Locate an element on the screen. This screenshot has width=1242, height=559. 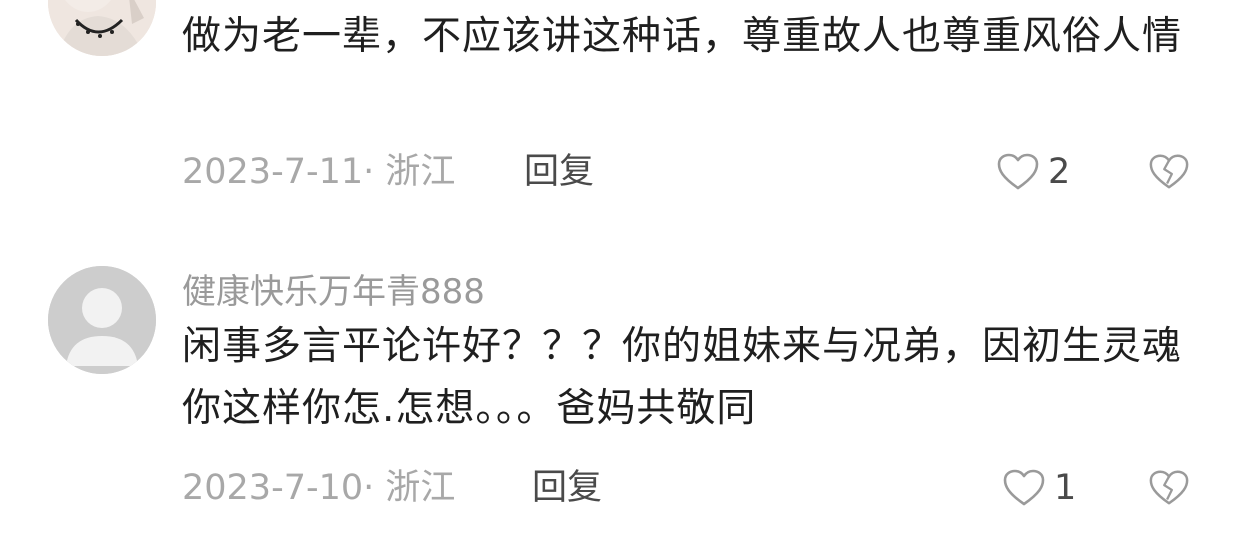
like-button: 1 is located at coordinates (1039, 488).